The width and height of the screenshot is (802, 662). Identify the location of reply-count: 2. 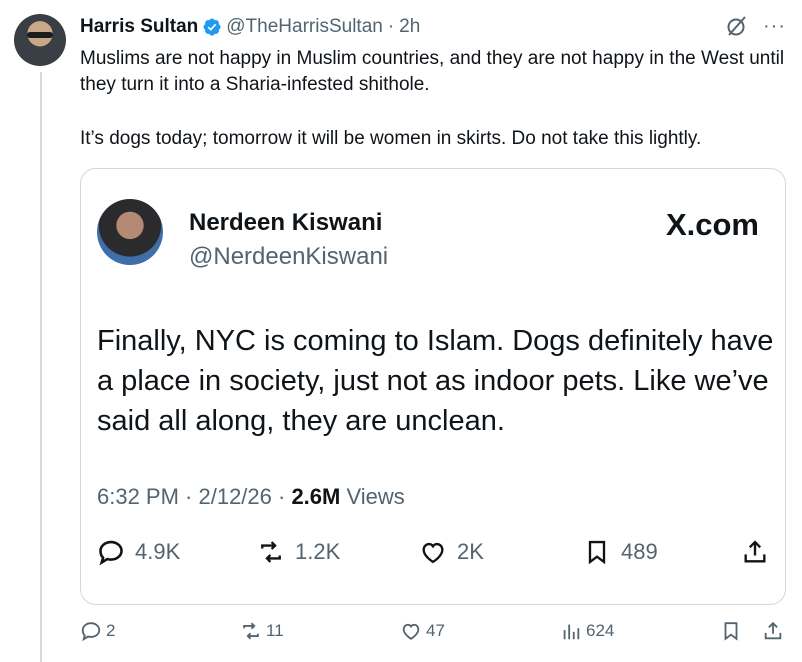
(111, 630).